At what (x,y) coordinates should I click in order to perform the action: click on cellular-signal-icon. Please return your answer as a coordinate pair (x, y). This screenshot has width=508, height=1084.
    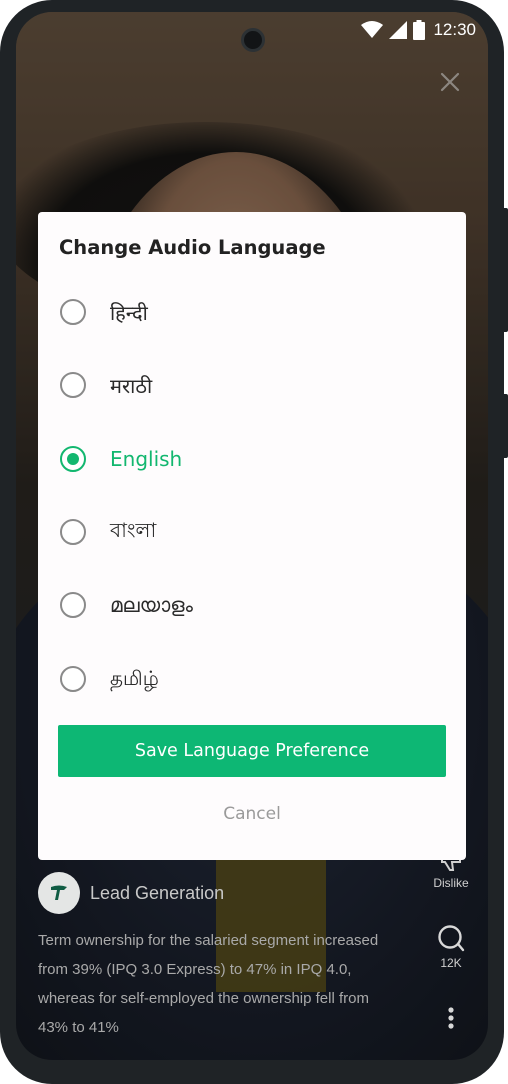
    Looking at the image, I should click on (398, 30).